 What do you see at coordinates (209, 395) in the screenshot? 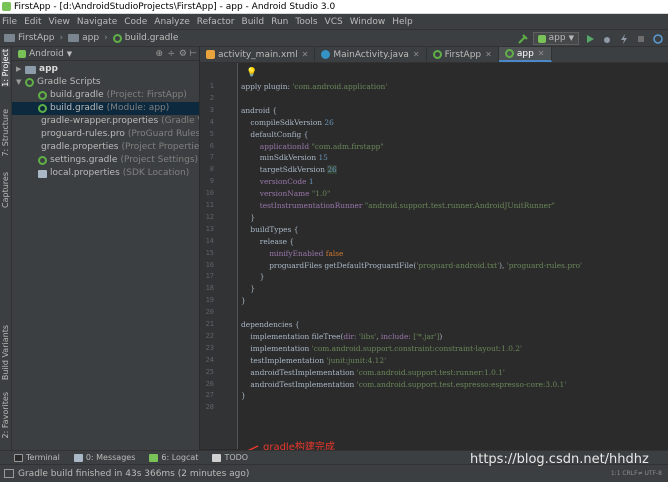
I see `line-number: 27` at bounding box center [209, 395].